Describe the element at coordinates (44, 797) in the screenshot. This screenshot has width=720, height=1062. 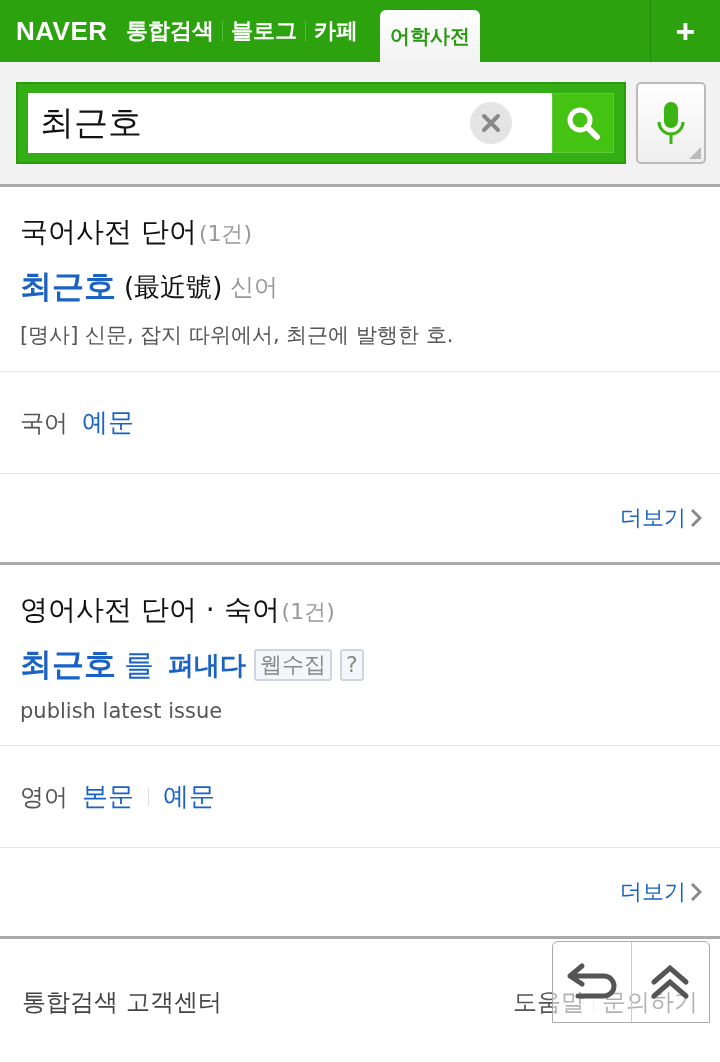
I see `language-label: 영어` at that location.